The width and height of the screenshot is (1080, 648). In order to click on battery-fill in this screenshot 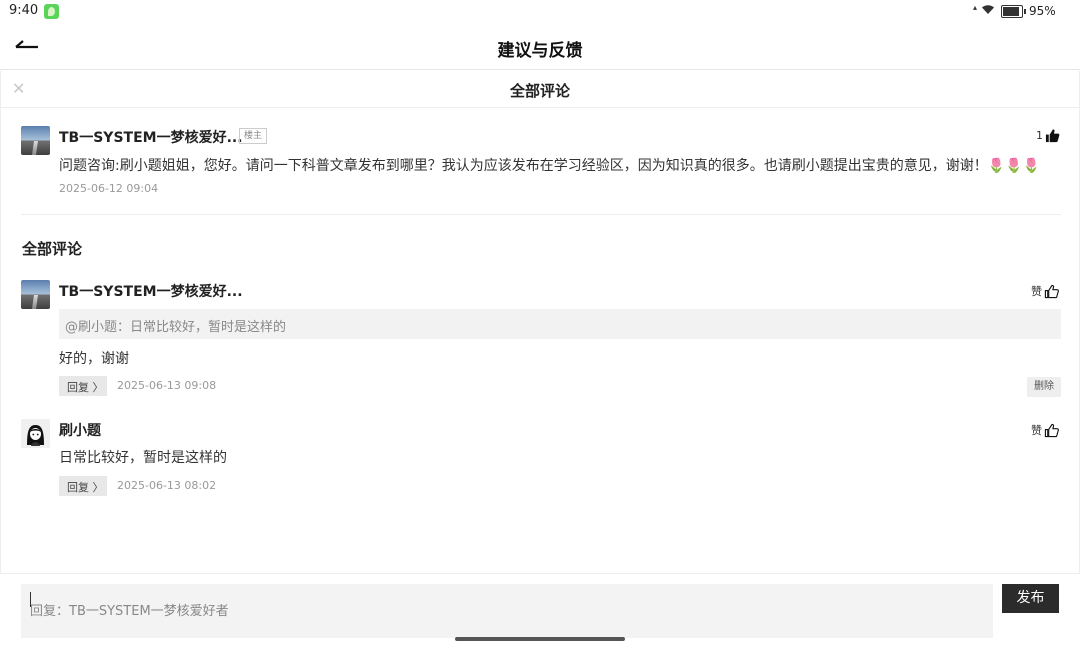, I will do `click(1011, 11)`.